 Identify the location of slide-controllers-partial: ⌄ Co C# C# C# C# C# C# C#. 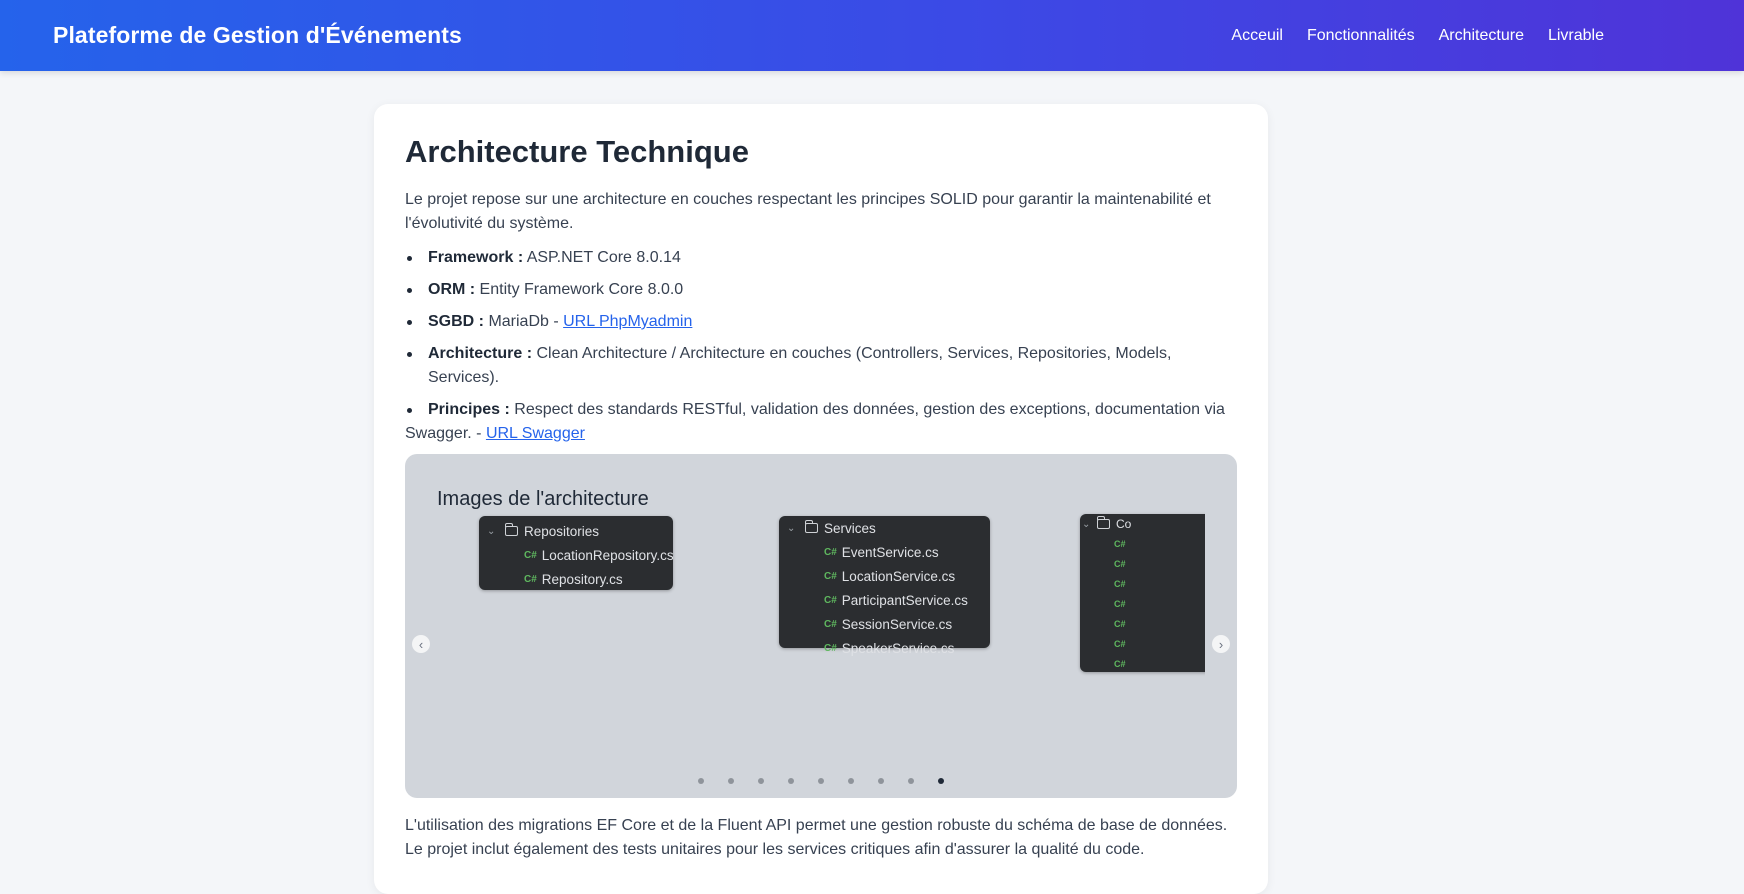
(1142, 593).